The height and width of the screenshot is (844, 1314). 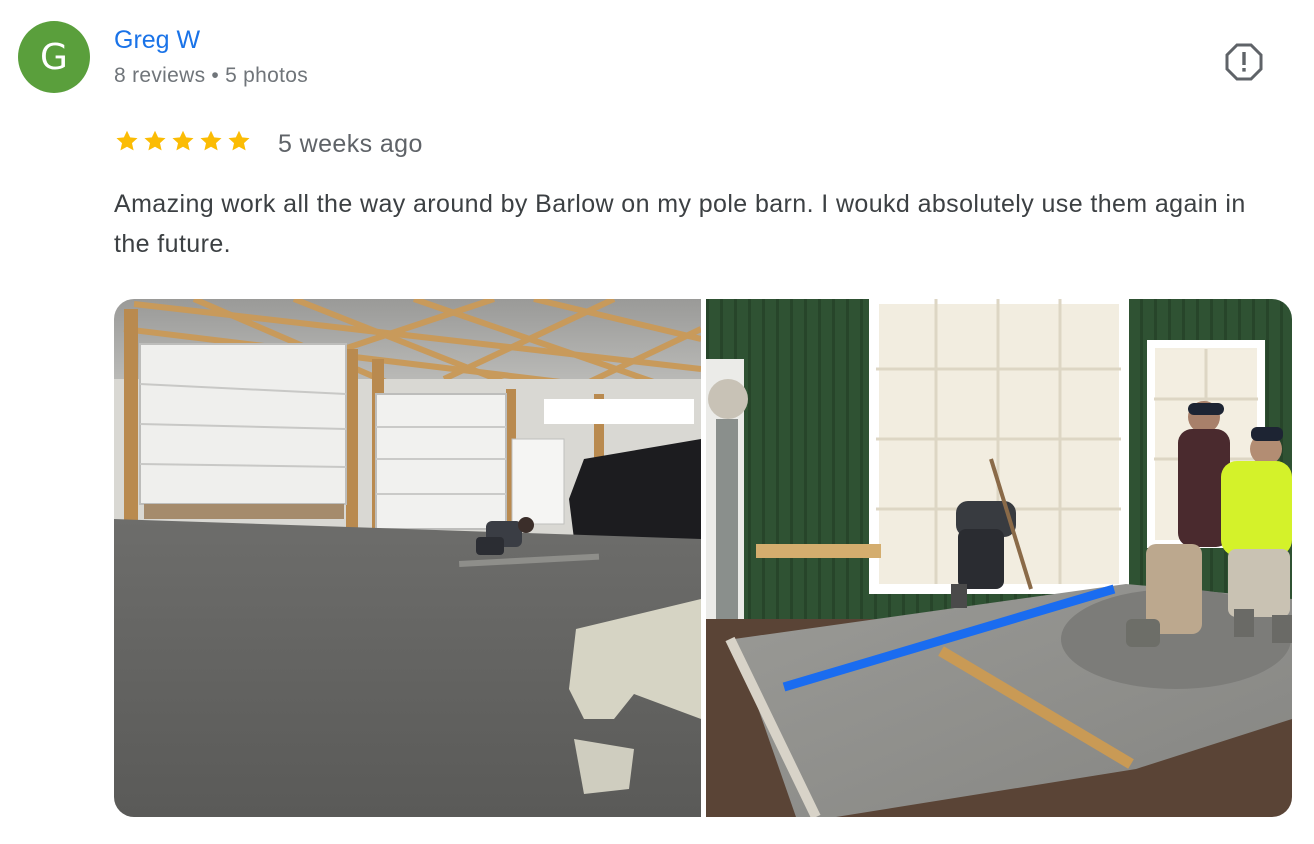 What do you see at coordinates (267, 75) in the screenshot?
I see `photo-count: 5 photos` at bounding box center [267, 75].